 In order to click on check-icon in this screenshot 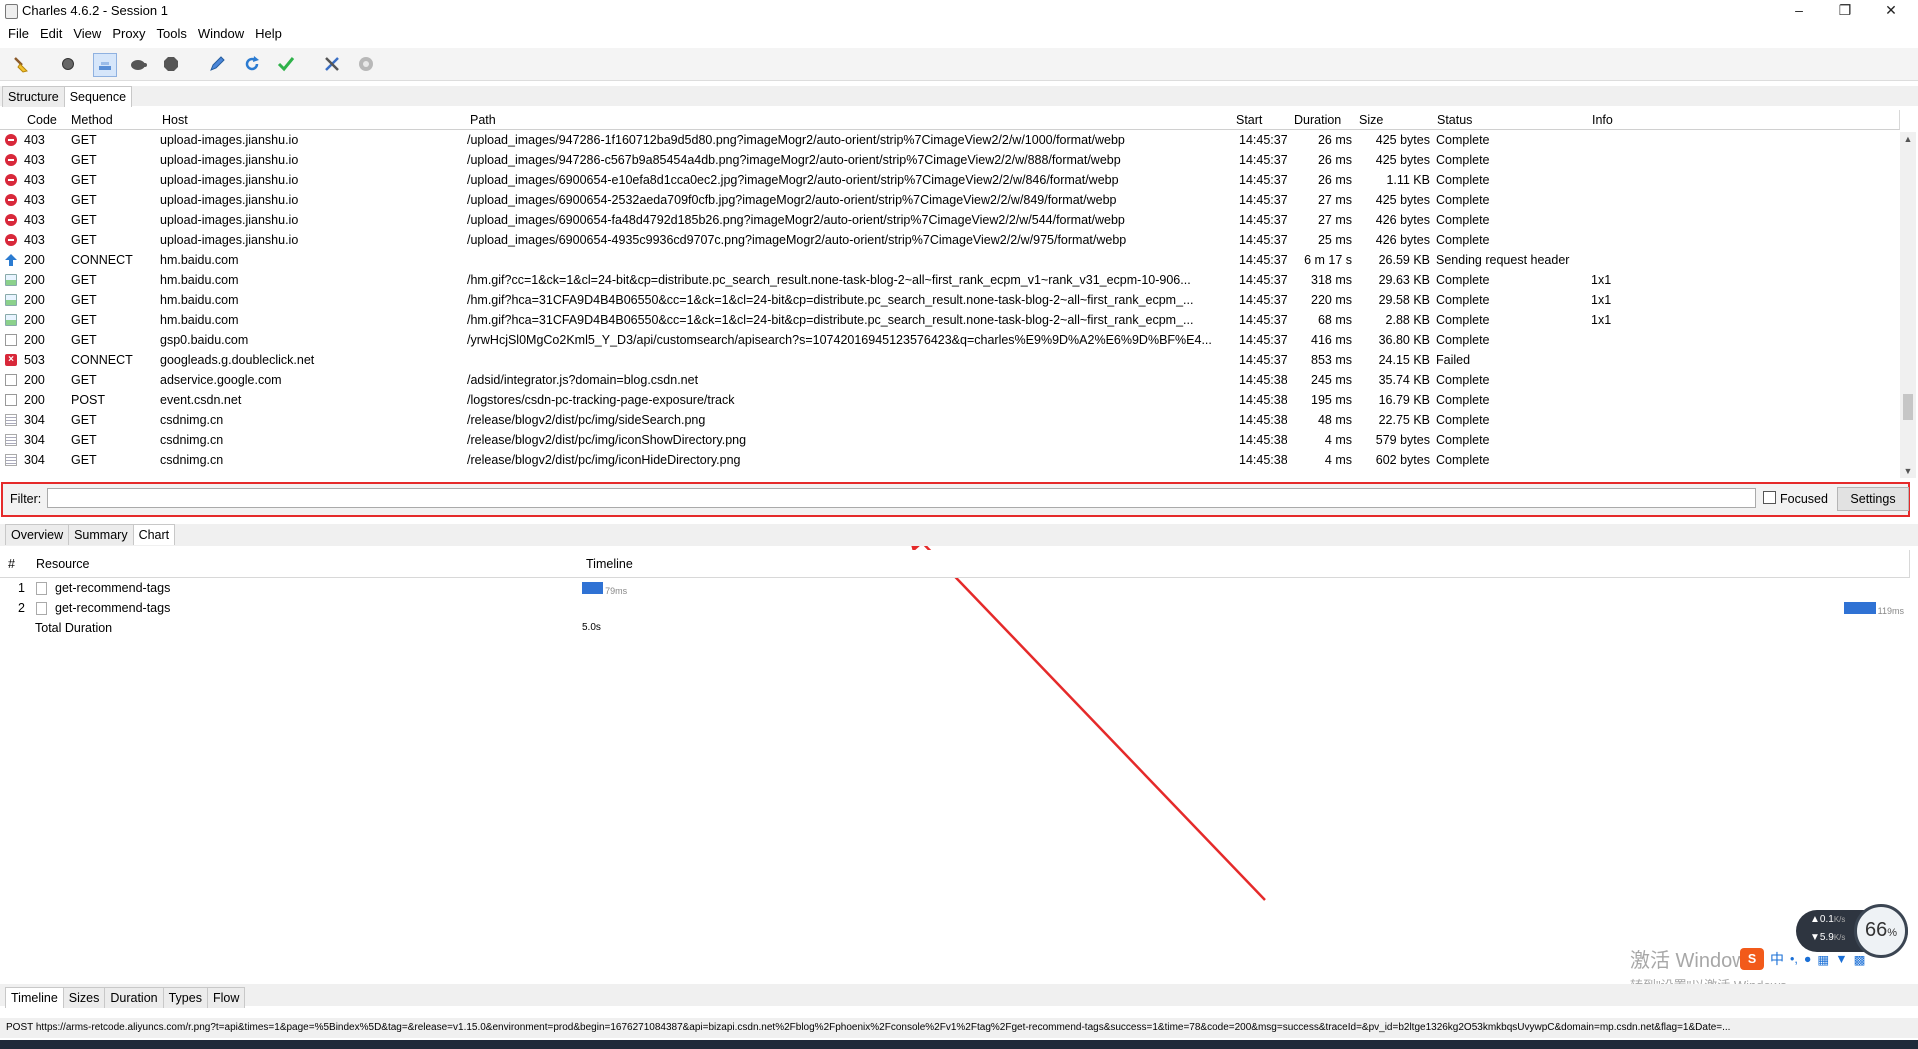, I will do `click(286, 64)`.